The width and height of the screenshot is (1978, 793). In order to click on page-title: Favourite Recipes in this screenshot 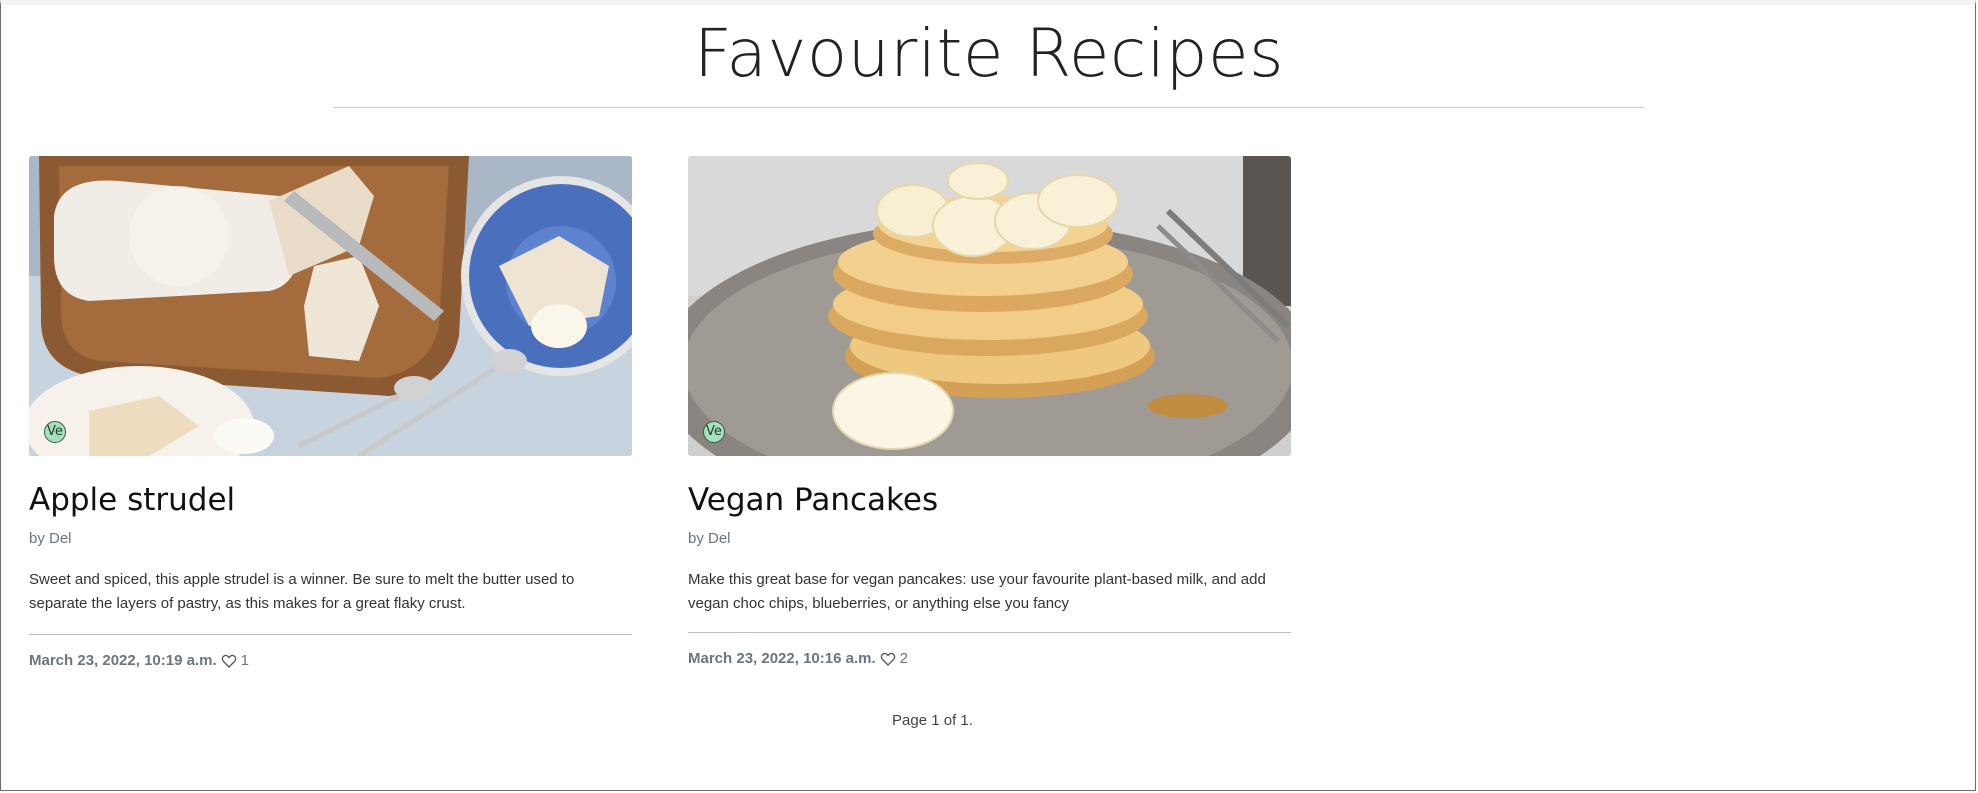, I will do `click(989, 53)`.